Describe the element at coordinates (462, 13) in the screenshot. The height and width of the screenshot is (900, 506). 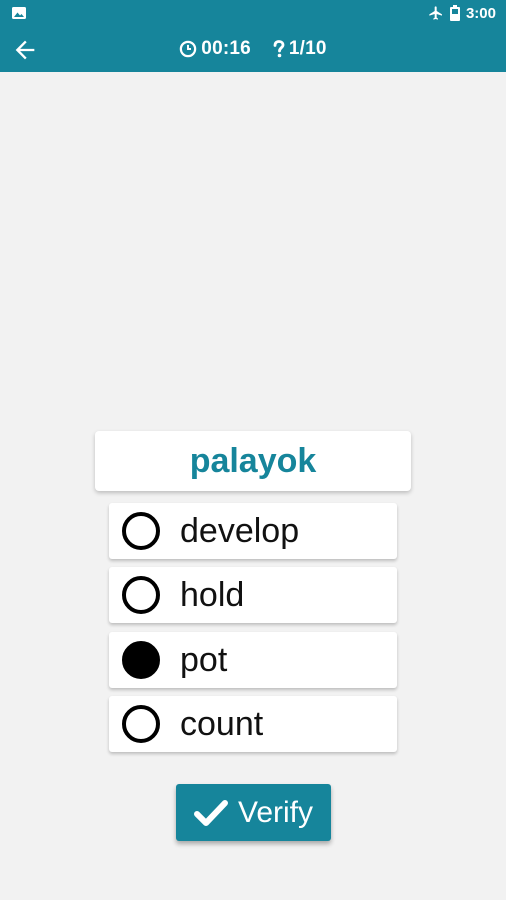
I see `status-right: 3:00` at that location.